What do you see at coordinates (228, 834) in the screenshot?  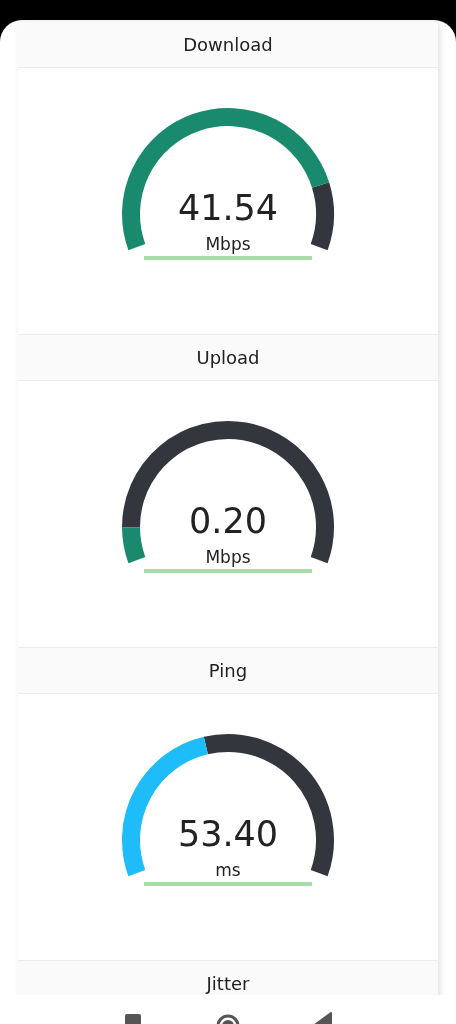 I see `gauge-value: 53.40` at bounding box center [228, 834].